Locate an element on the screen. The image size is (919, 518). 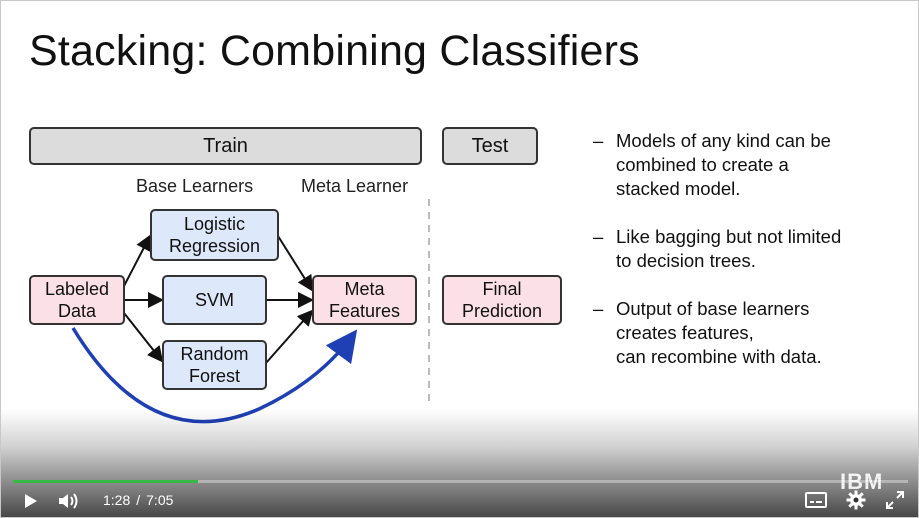
settings-button is located at coordinates (856, 500).